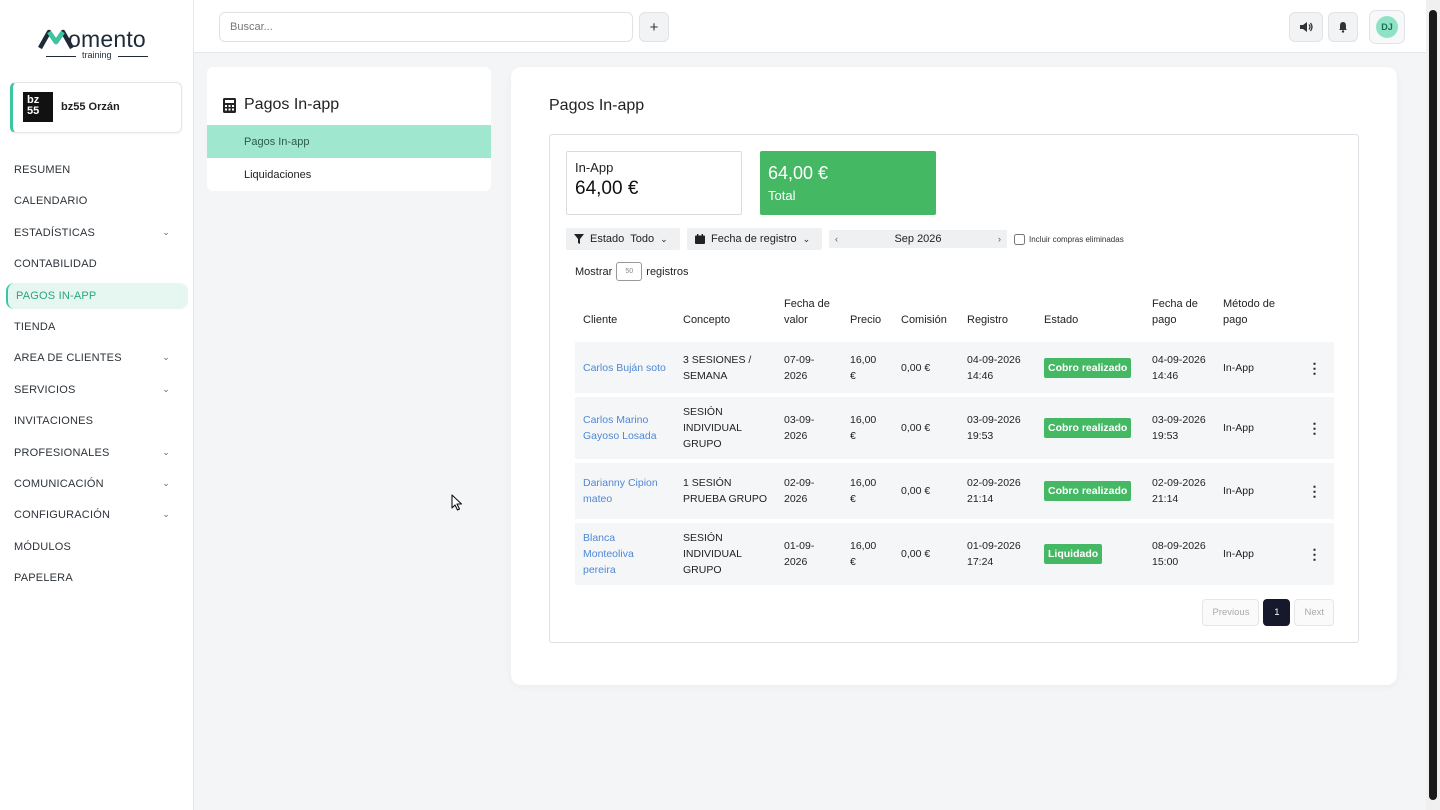 Image resolution: width=1440 pixels, height=810 pixels. Describe the element at coordinates (97, 421) in the screenshot. I see `sidebar-item-invitaciones: INVITACIONES` at that location.